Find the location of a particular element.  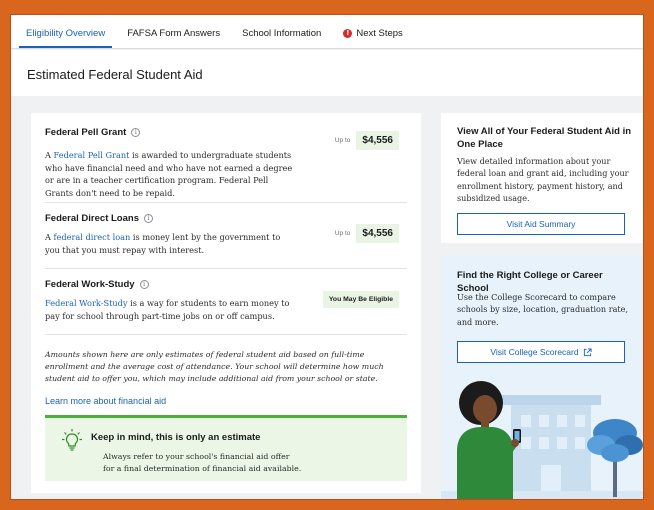

student-illustration is located at coordinates (542, 440).